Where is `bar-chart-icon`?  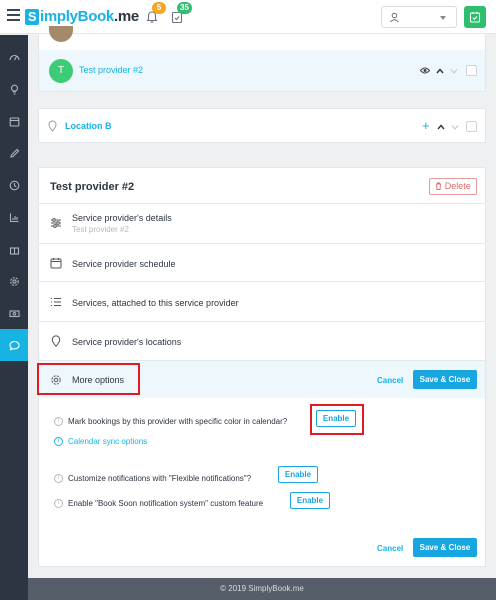
bar-chart-icon is located at coordinates (14, 217).